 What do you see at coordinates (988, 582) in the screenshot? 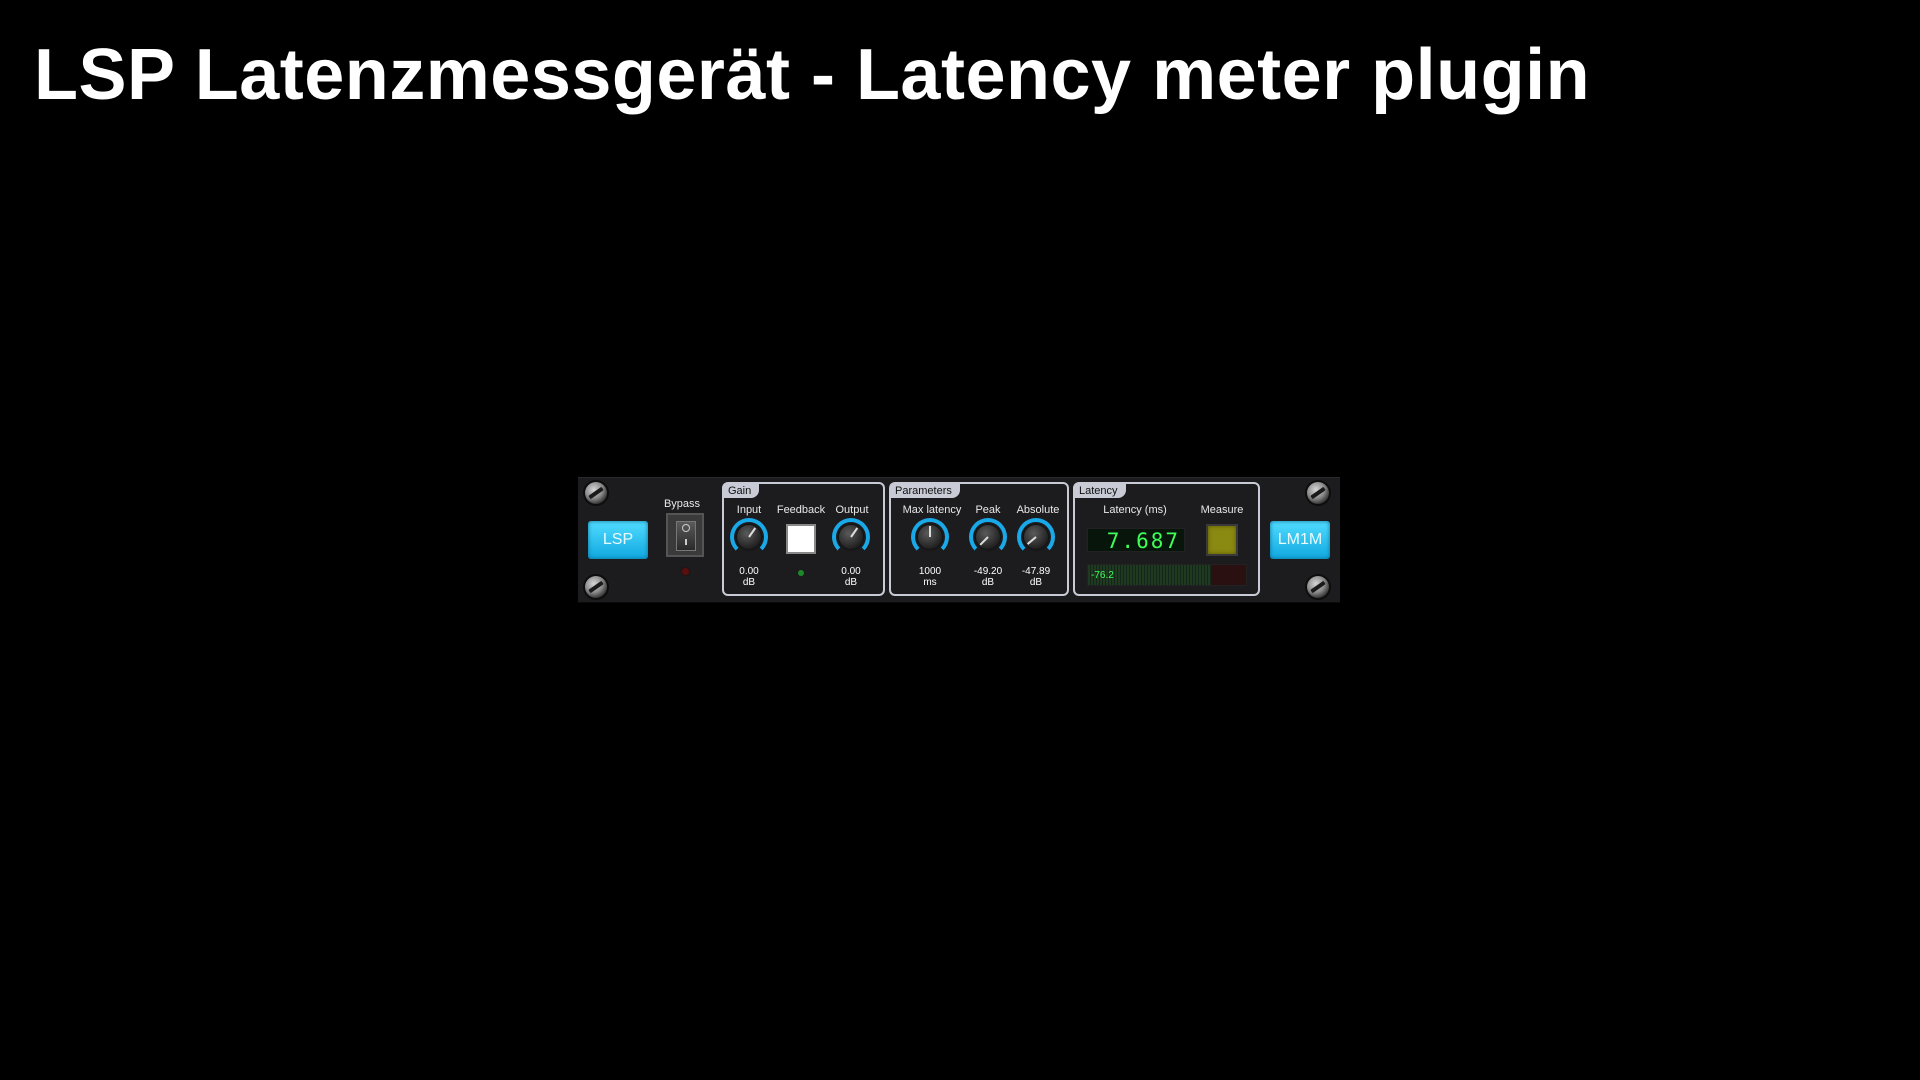
I see `peak-unit: dB` at bounding box center [988, 582].